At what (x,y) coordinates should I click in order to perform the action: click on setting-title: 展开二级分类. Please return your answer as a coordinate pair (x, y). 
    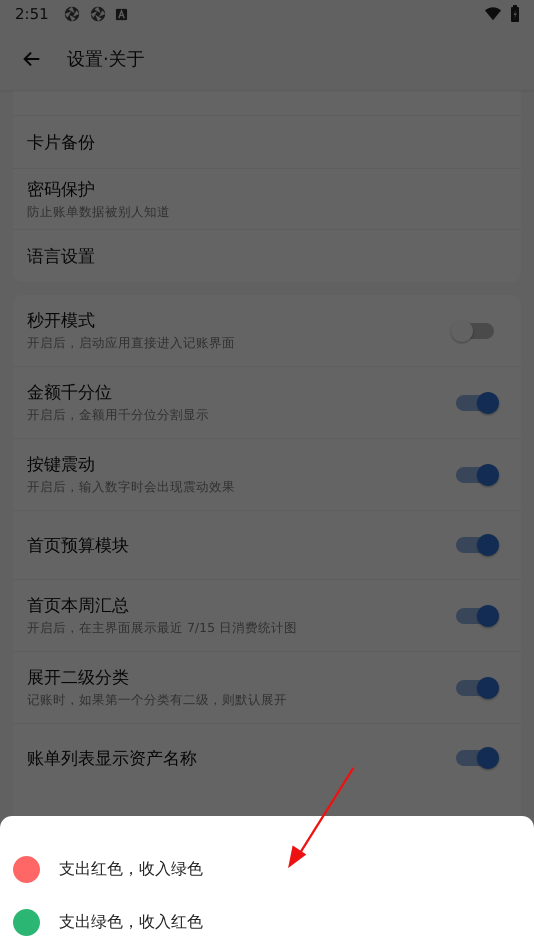
    Looking at the image, I should click on (78, 678).